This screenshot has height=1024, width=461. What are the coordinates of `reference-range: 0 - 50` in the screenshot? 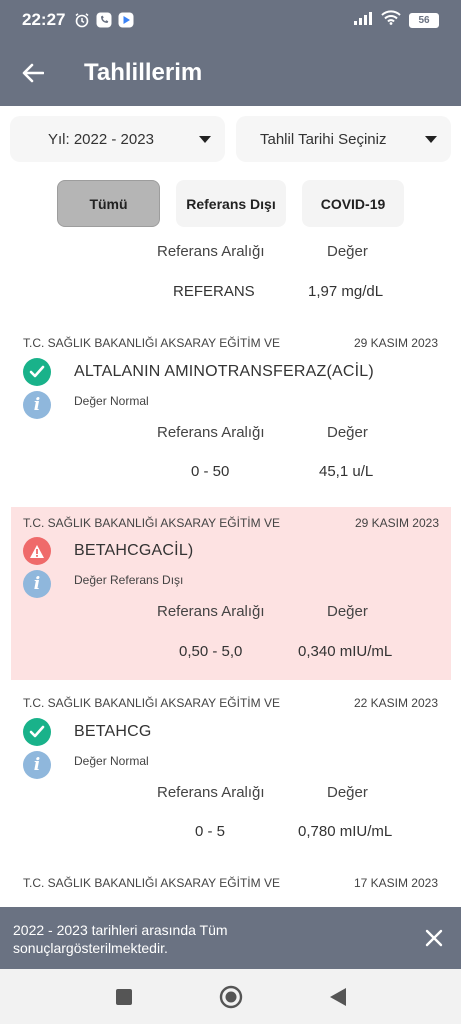 It's located at (210, 471).